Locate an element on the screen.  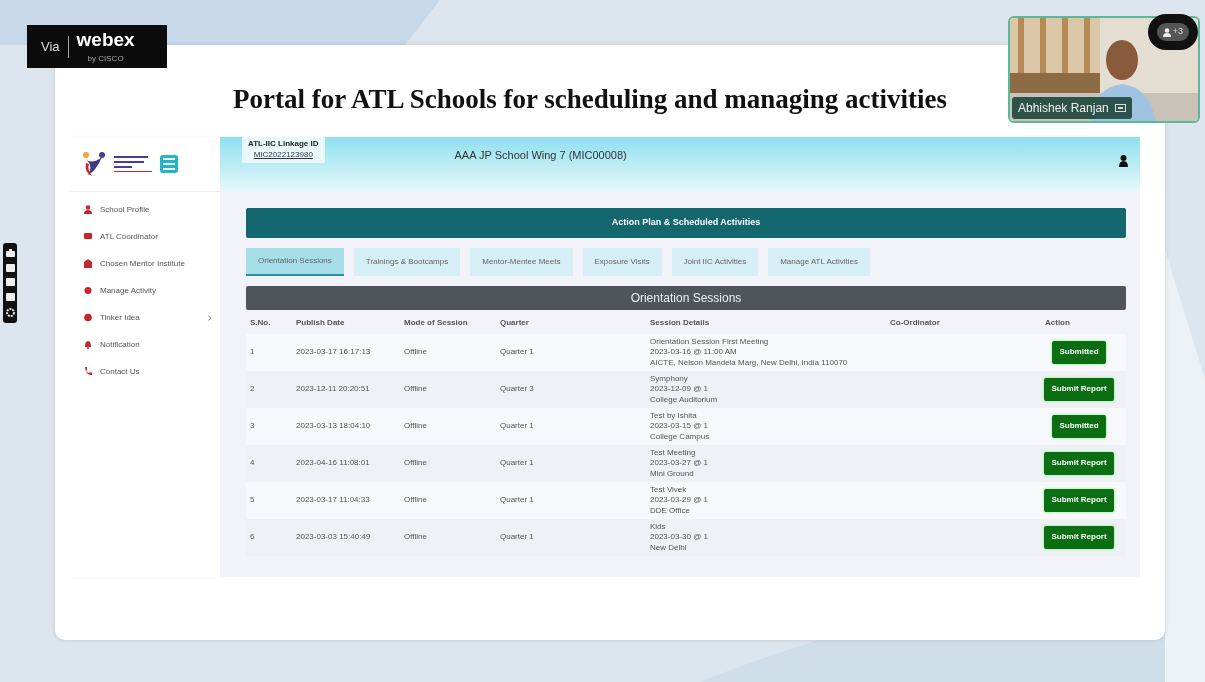
sidebar-item: Notification is located at coordinates (145, 345).